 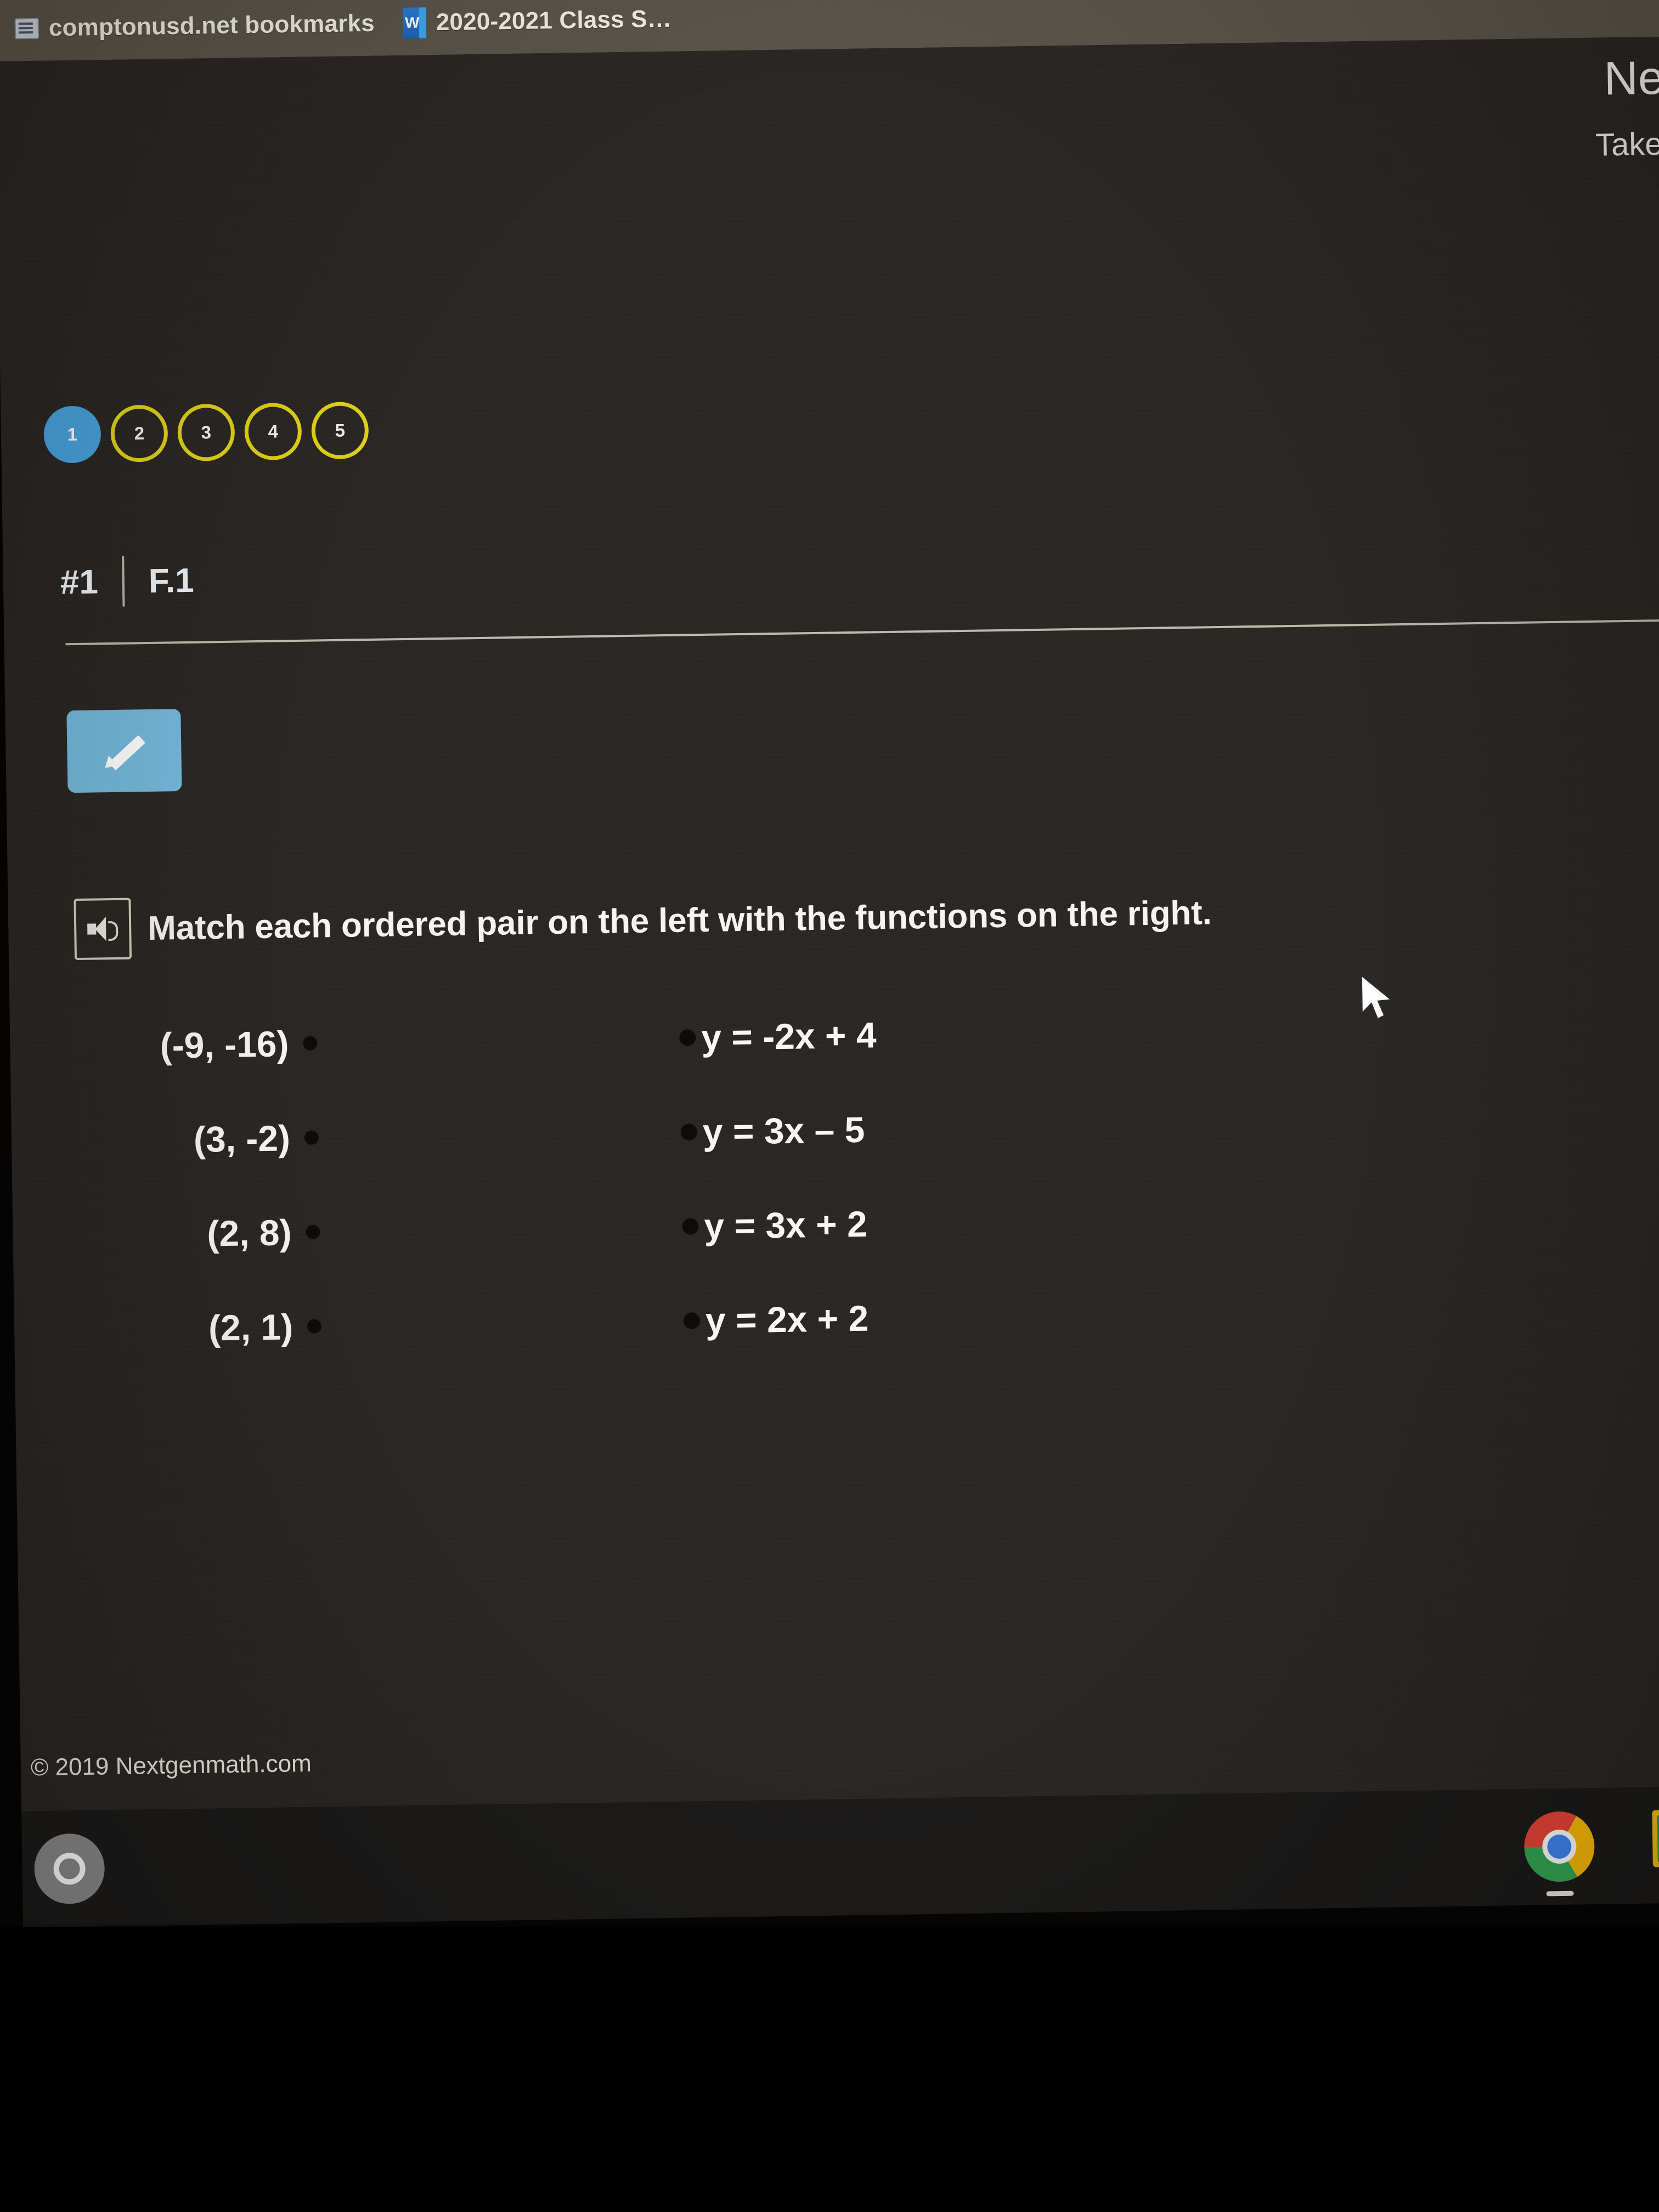 What do you see at coordinates (171, 1765) in the screenshot?
I see `copyright-footer: © 2019 Nextgenmath.com` at bounding box center [171, 1765].